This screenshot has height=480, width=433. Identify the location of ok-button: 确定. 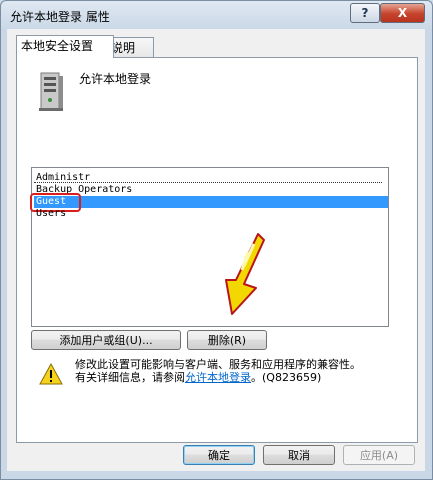
(219, 455).